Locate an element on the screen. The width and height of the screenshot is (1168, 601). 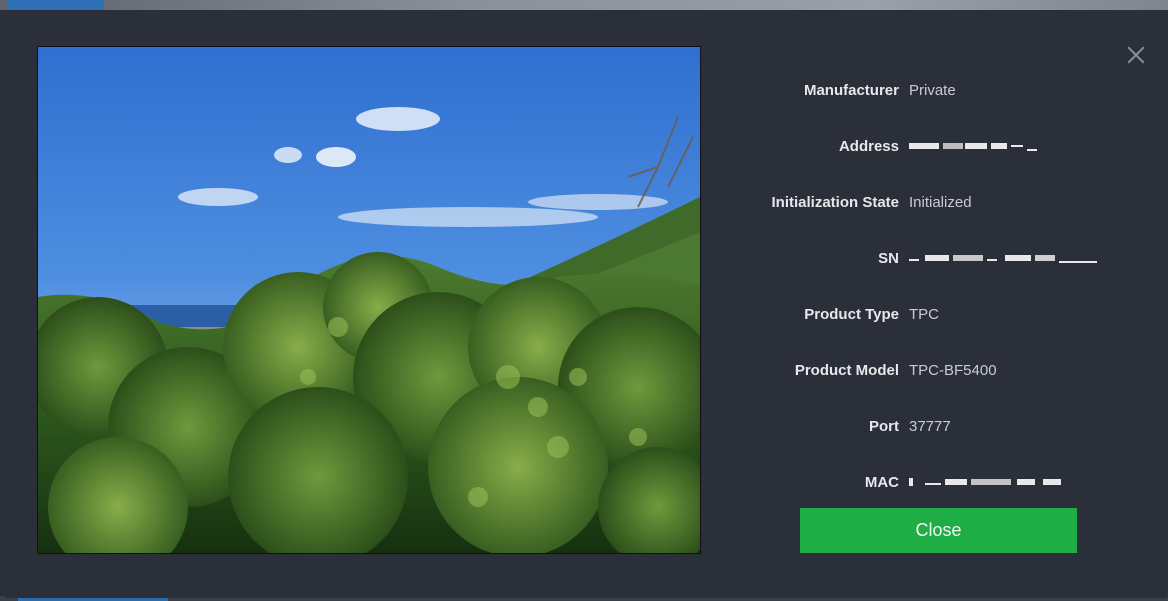
field-label: MAC is located at coordinates (881, 482).